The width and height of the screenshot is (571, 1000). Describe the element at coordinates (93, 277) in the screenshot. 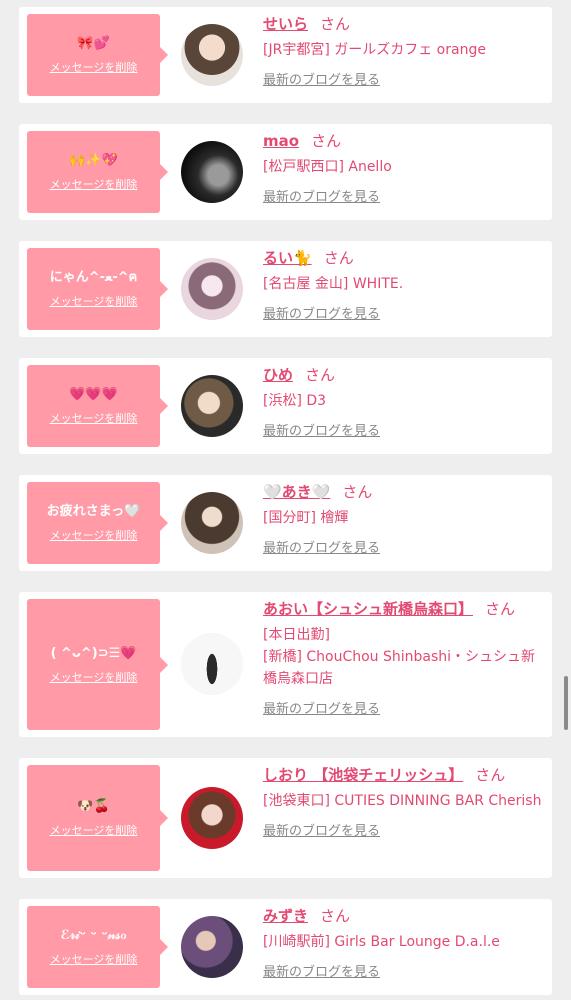

I see `message-text: にゃん^-ﻌ-^ฅ` at that location.